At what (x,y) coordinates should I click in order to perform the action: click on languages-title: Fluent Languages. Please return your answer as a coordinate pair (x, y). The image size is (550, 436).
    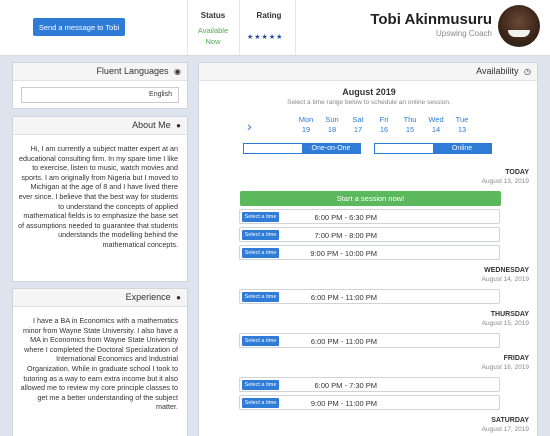
    Looking at the image, I should click on (132, 71).